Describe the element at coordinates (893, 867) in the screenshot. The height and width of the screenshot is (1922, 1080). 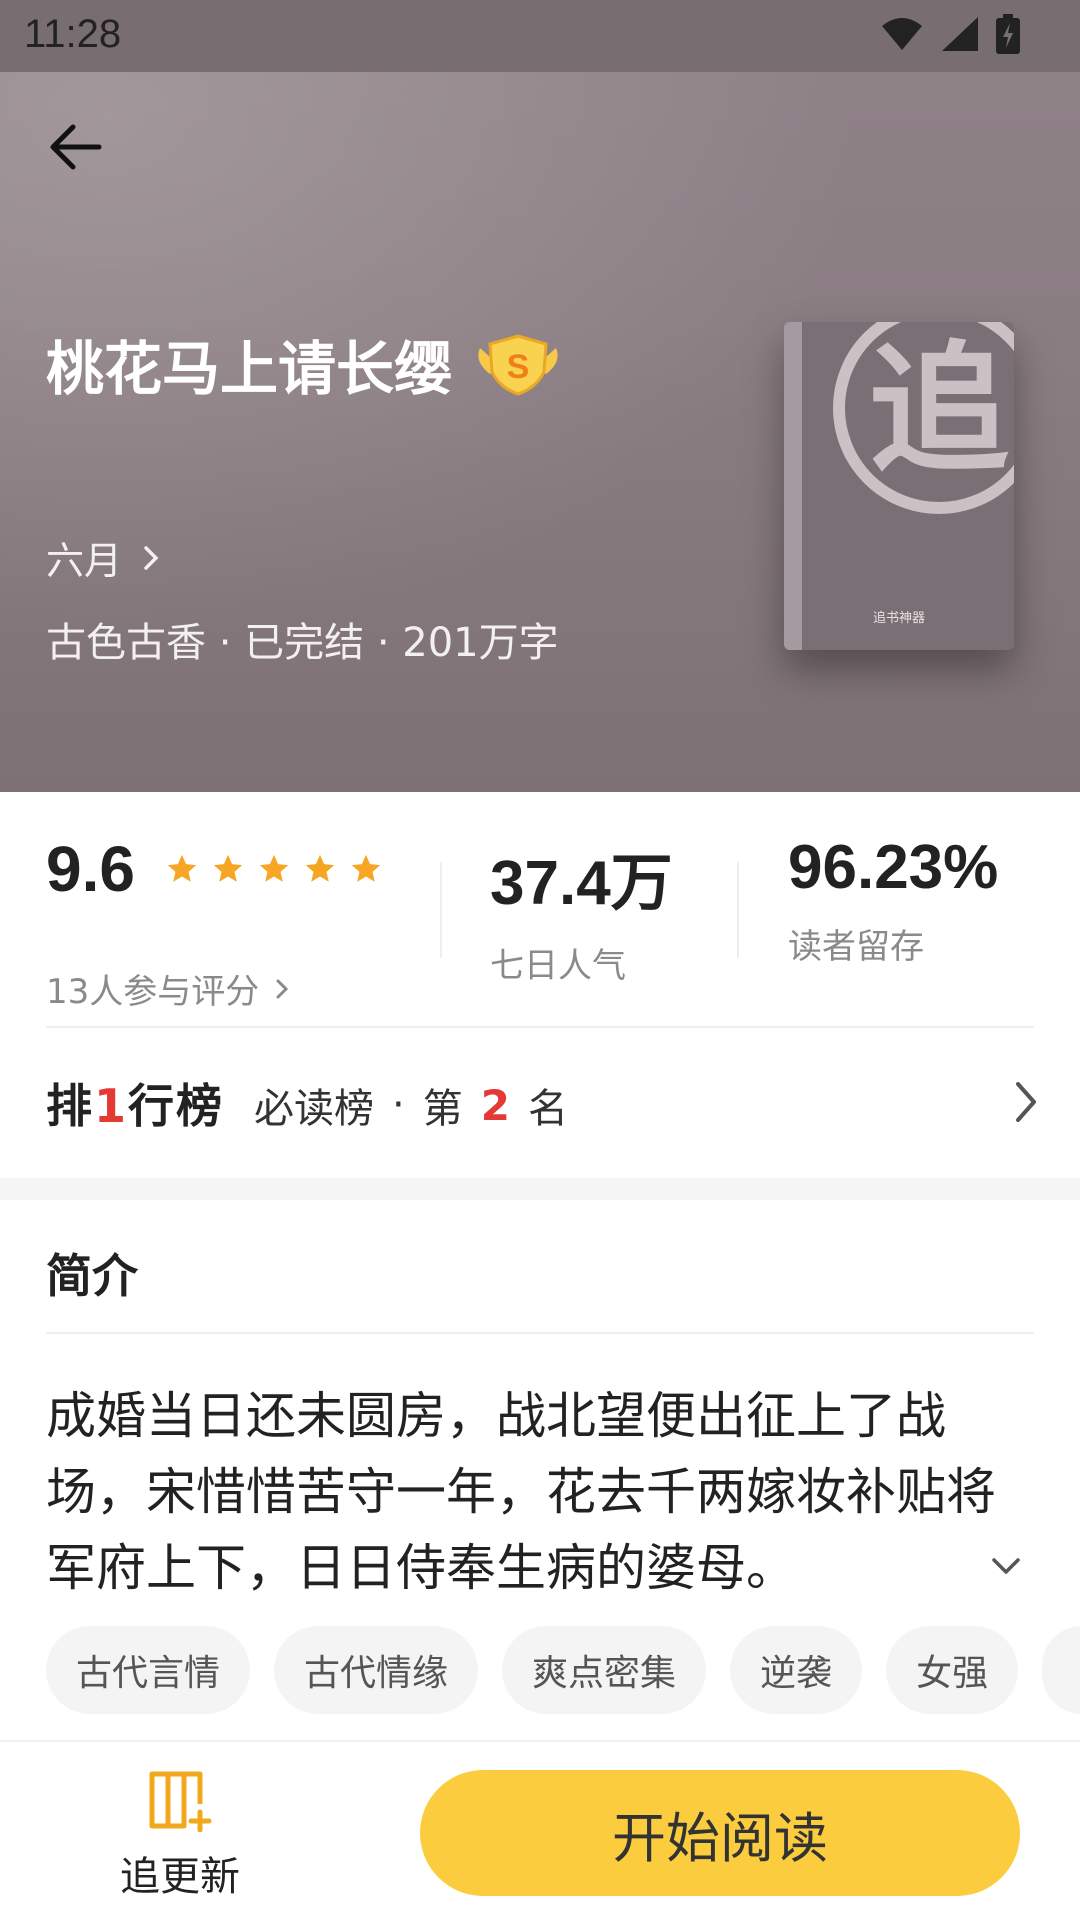
I see `retention-value: 96.23%` at that location.